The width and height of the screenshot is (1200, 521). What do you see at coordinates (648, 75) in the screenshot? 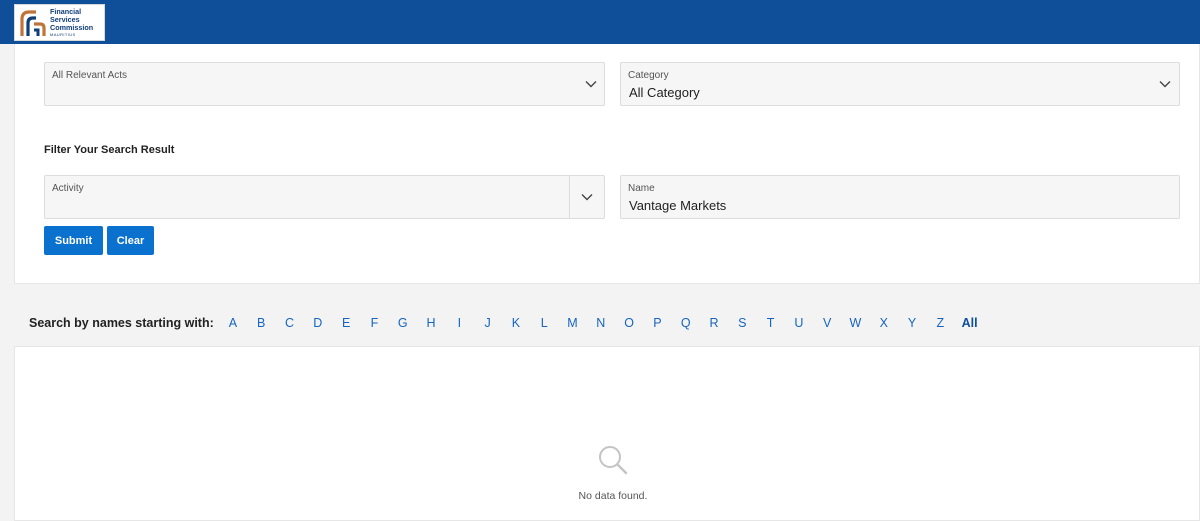
I see `category-label: Category` at bounding box center [648, 75].